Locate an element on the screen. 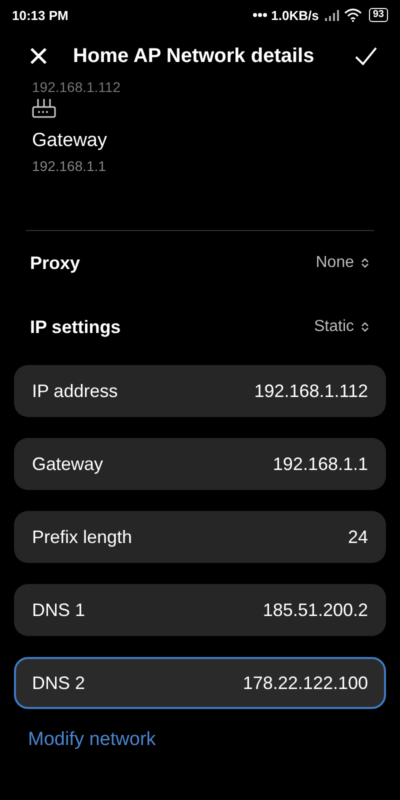 The width and height of the screenshot is (400, 800). modify-network-link: Modify network is located at coordinates (200, 730).